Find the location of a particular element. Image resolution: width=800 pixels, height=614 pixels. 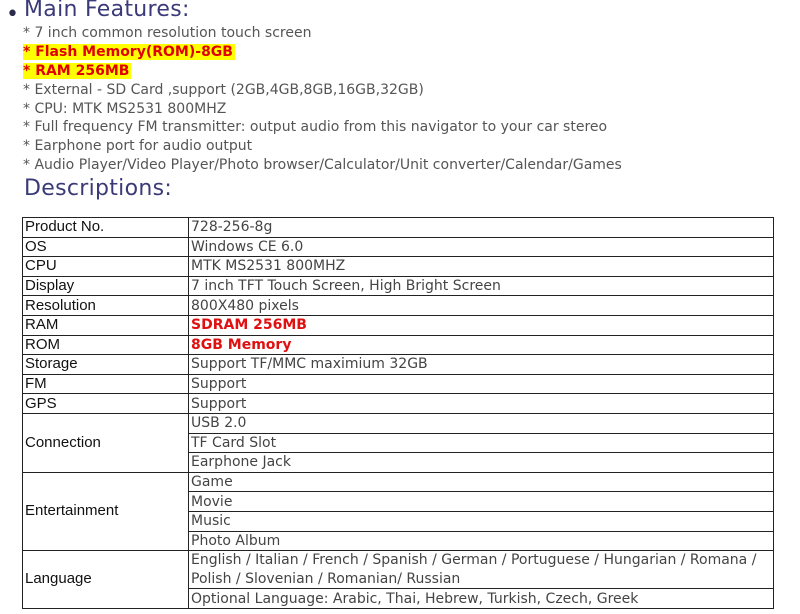

spec-key-cell: Resolution is located at coordinates (105, 305).